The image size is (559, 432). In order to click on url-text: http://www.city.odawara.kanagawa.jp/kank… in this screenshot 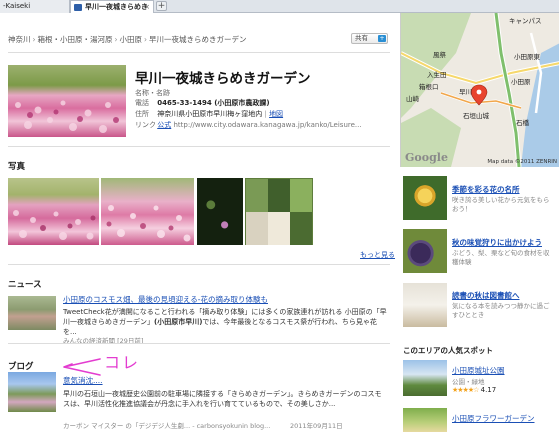, I will do `click(267, 125)`.